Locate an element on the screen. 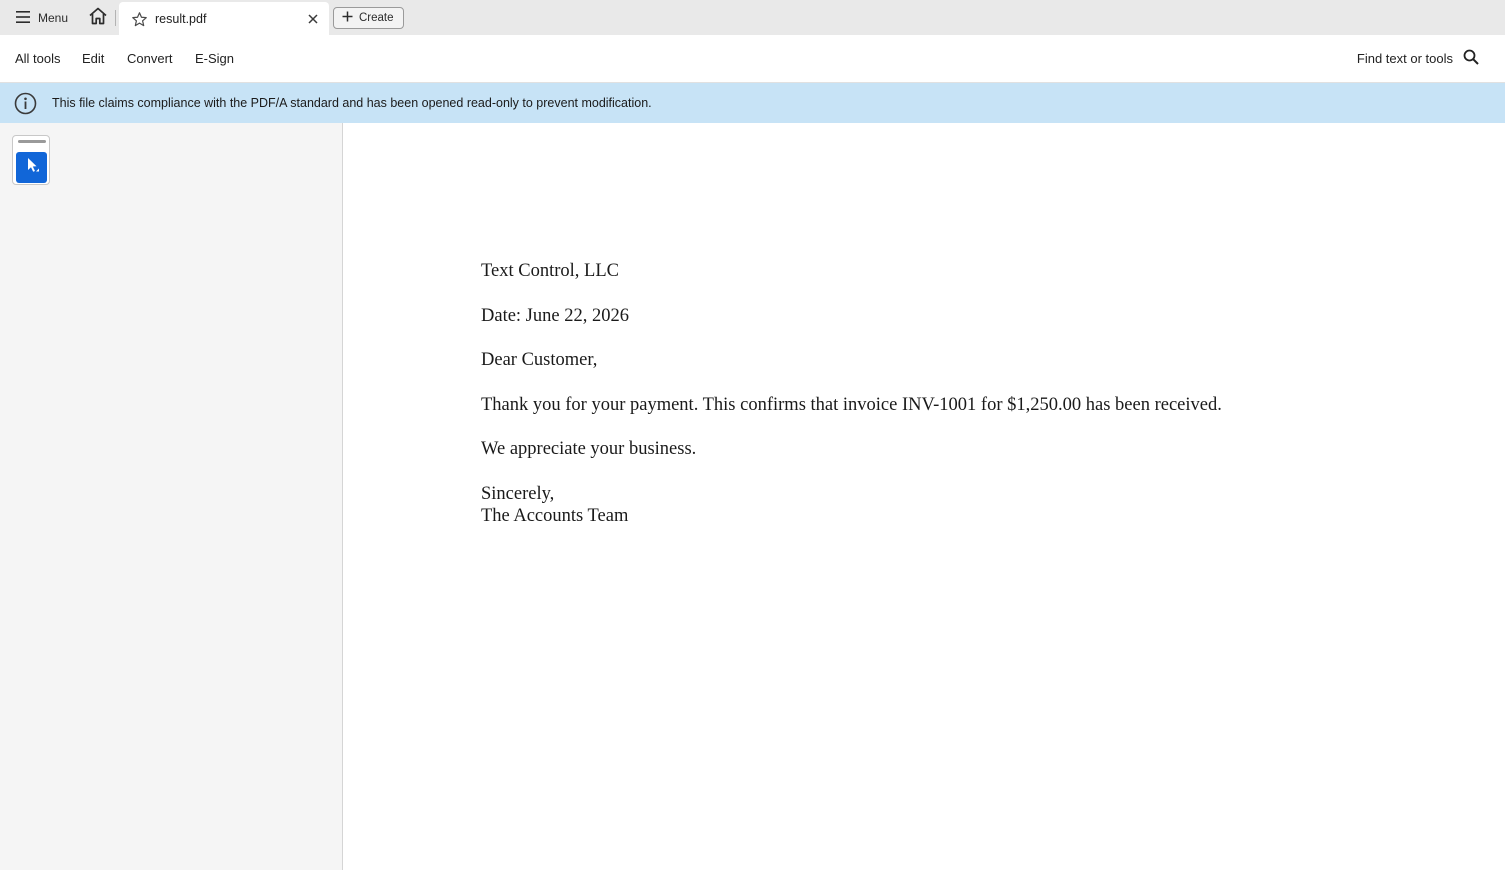  e-sign-menu: E-Sign is located at coordinates (214, 58).